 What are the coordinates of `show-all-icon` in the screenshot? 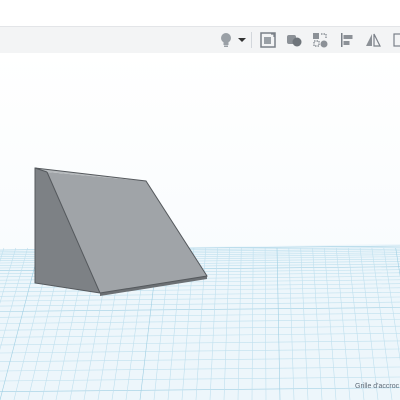 It's located at (268, 40).